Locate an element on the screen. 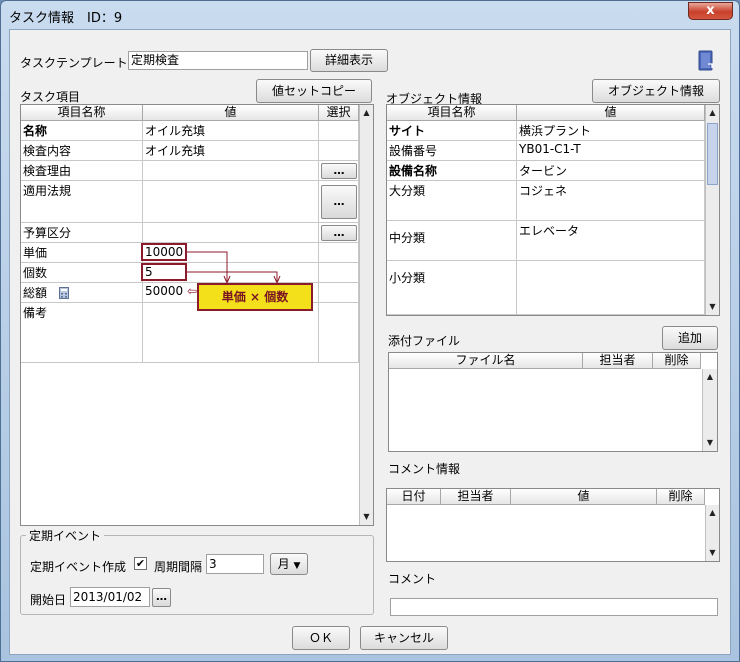 The height and width of the screenshot is (662, 740). window-title: タスク情報 ID：9 is located at coordinates (66, 18).